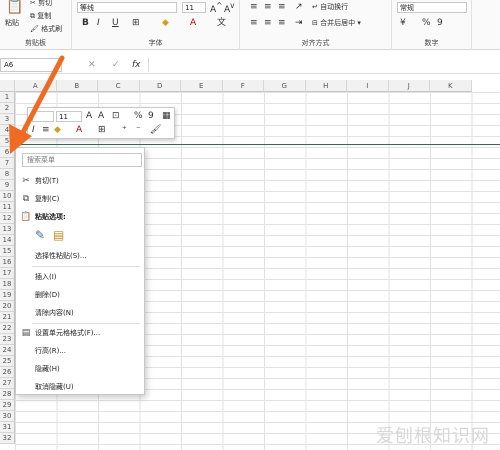 The width and height of the screenshot is (500, 450). What do you see at coordinates (77, 86) in the screenshot?
I see `column-header: B` at bounding box center [77, 86].